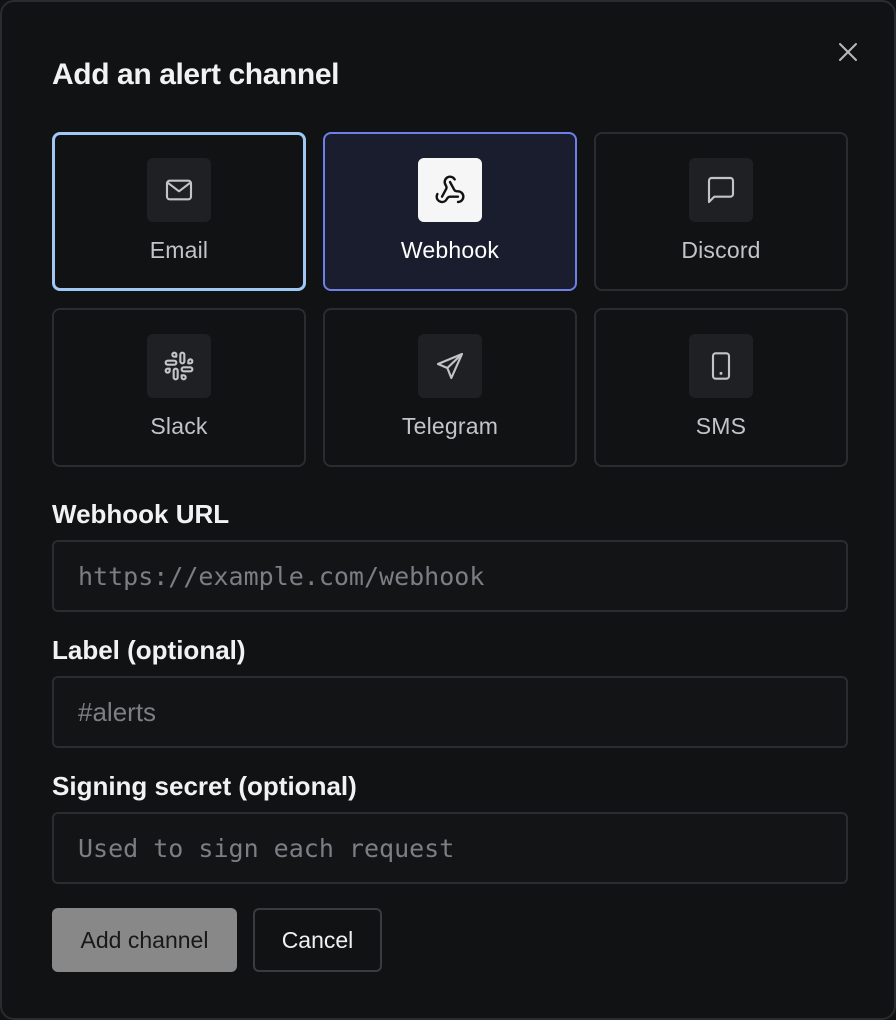  Describe the element at coordinates (450, 712) in the screenshot. I see `channel-label-input` at that location.